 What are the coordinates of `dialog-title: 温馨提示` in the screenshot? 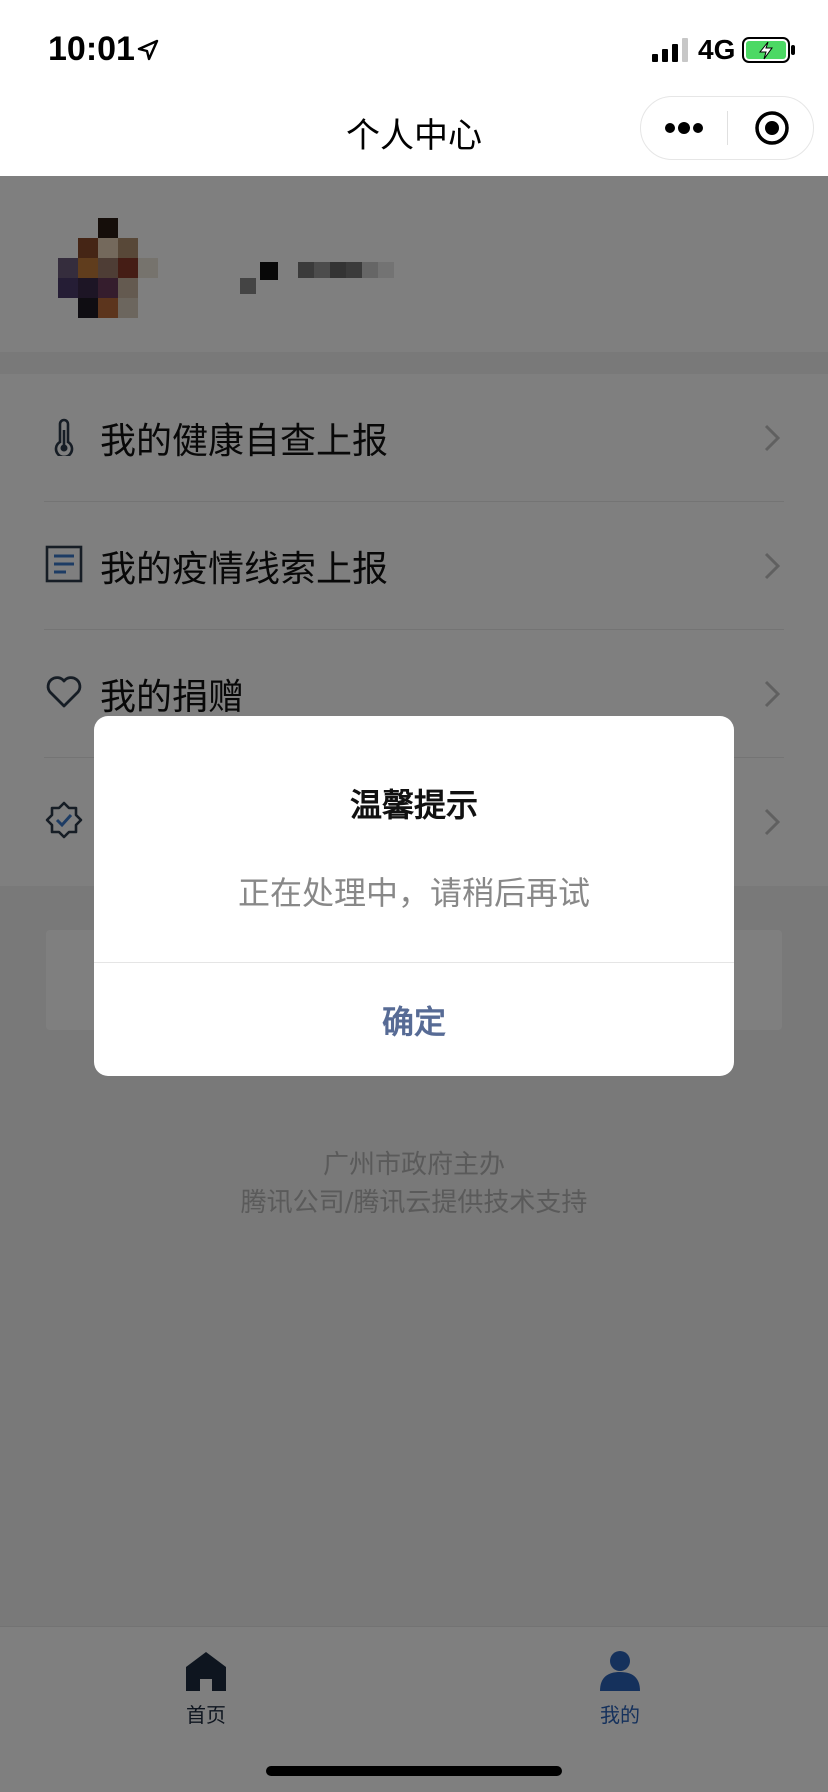 It's located at (413, 805).